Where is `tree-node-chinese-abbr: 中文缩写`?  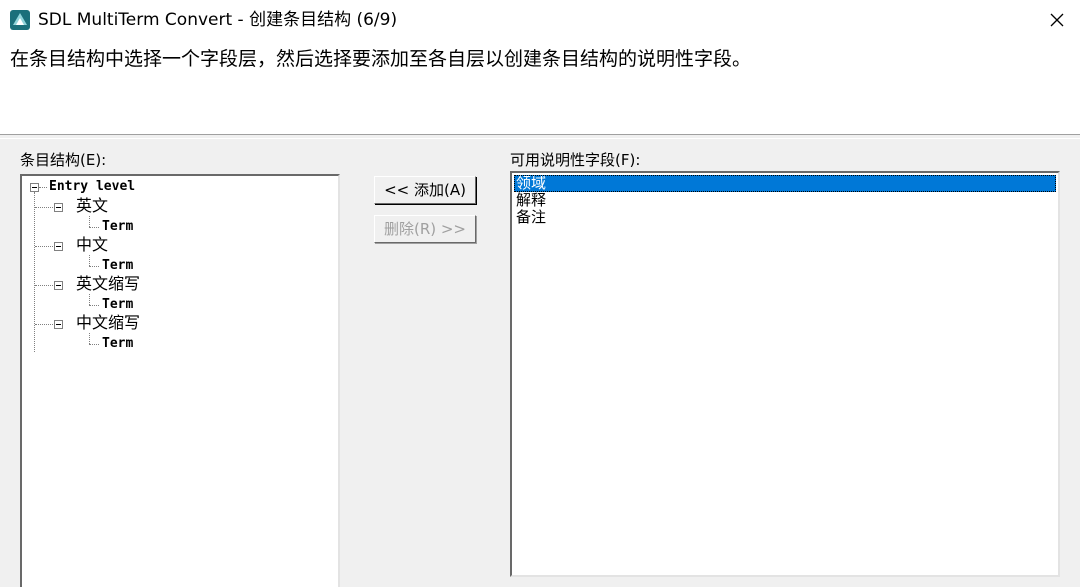 tree-node-chinese-abbr: 中文缩写 is located at coordinates (108, 323).